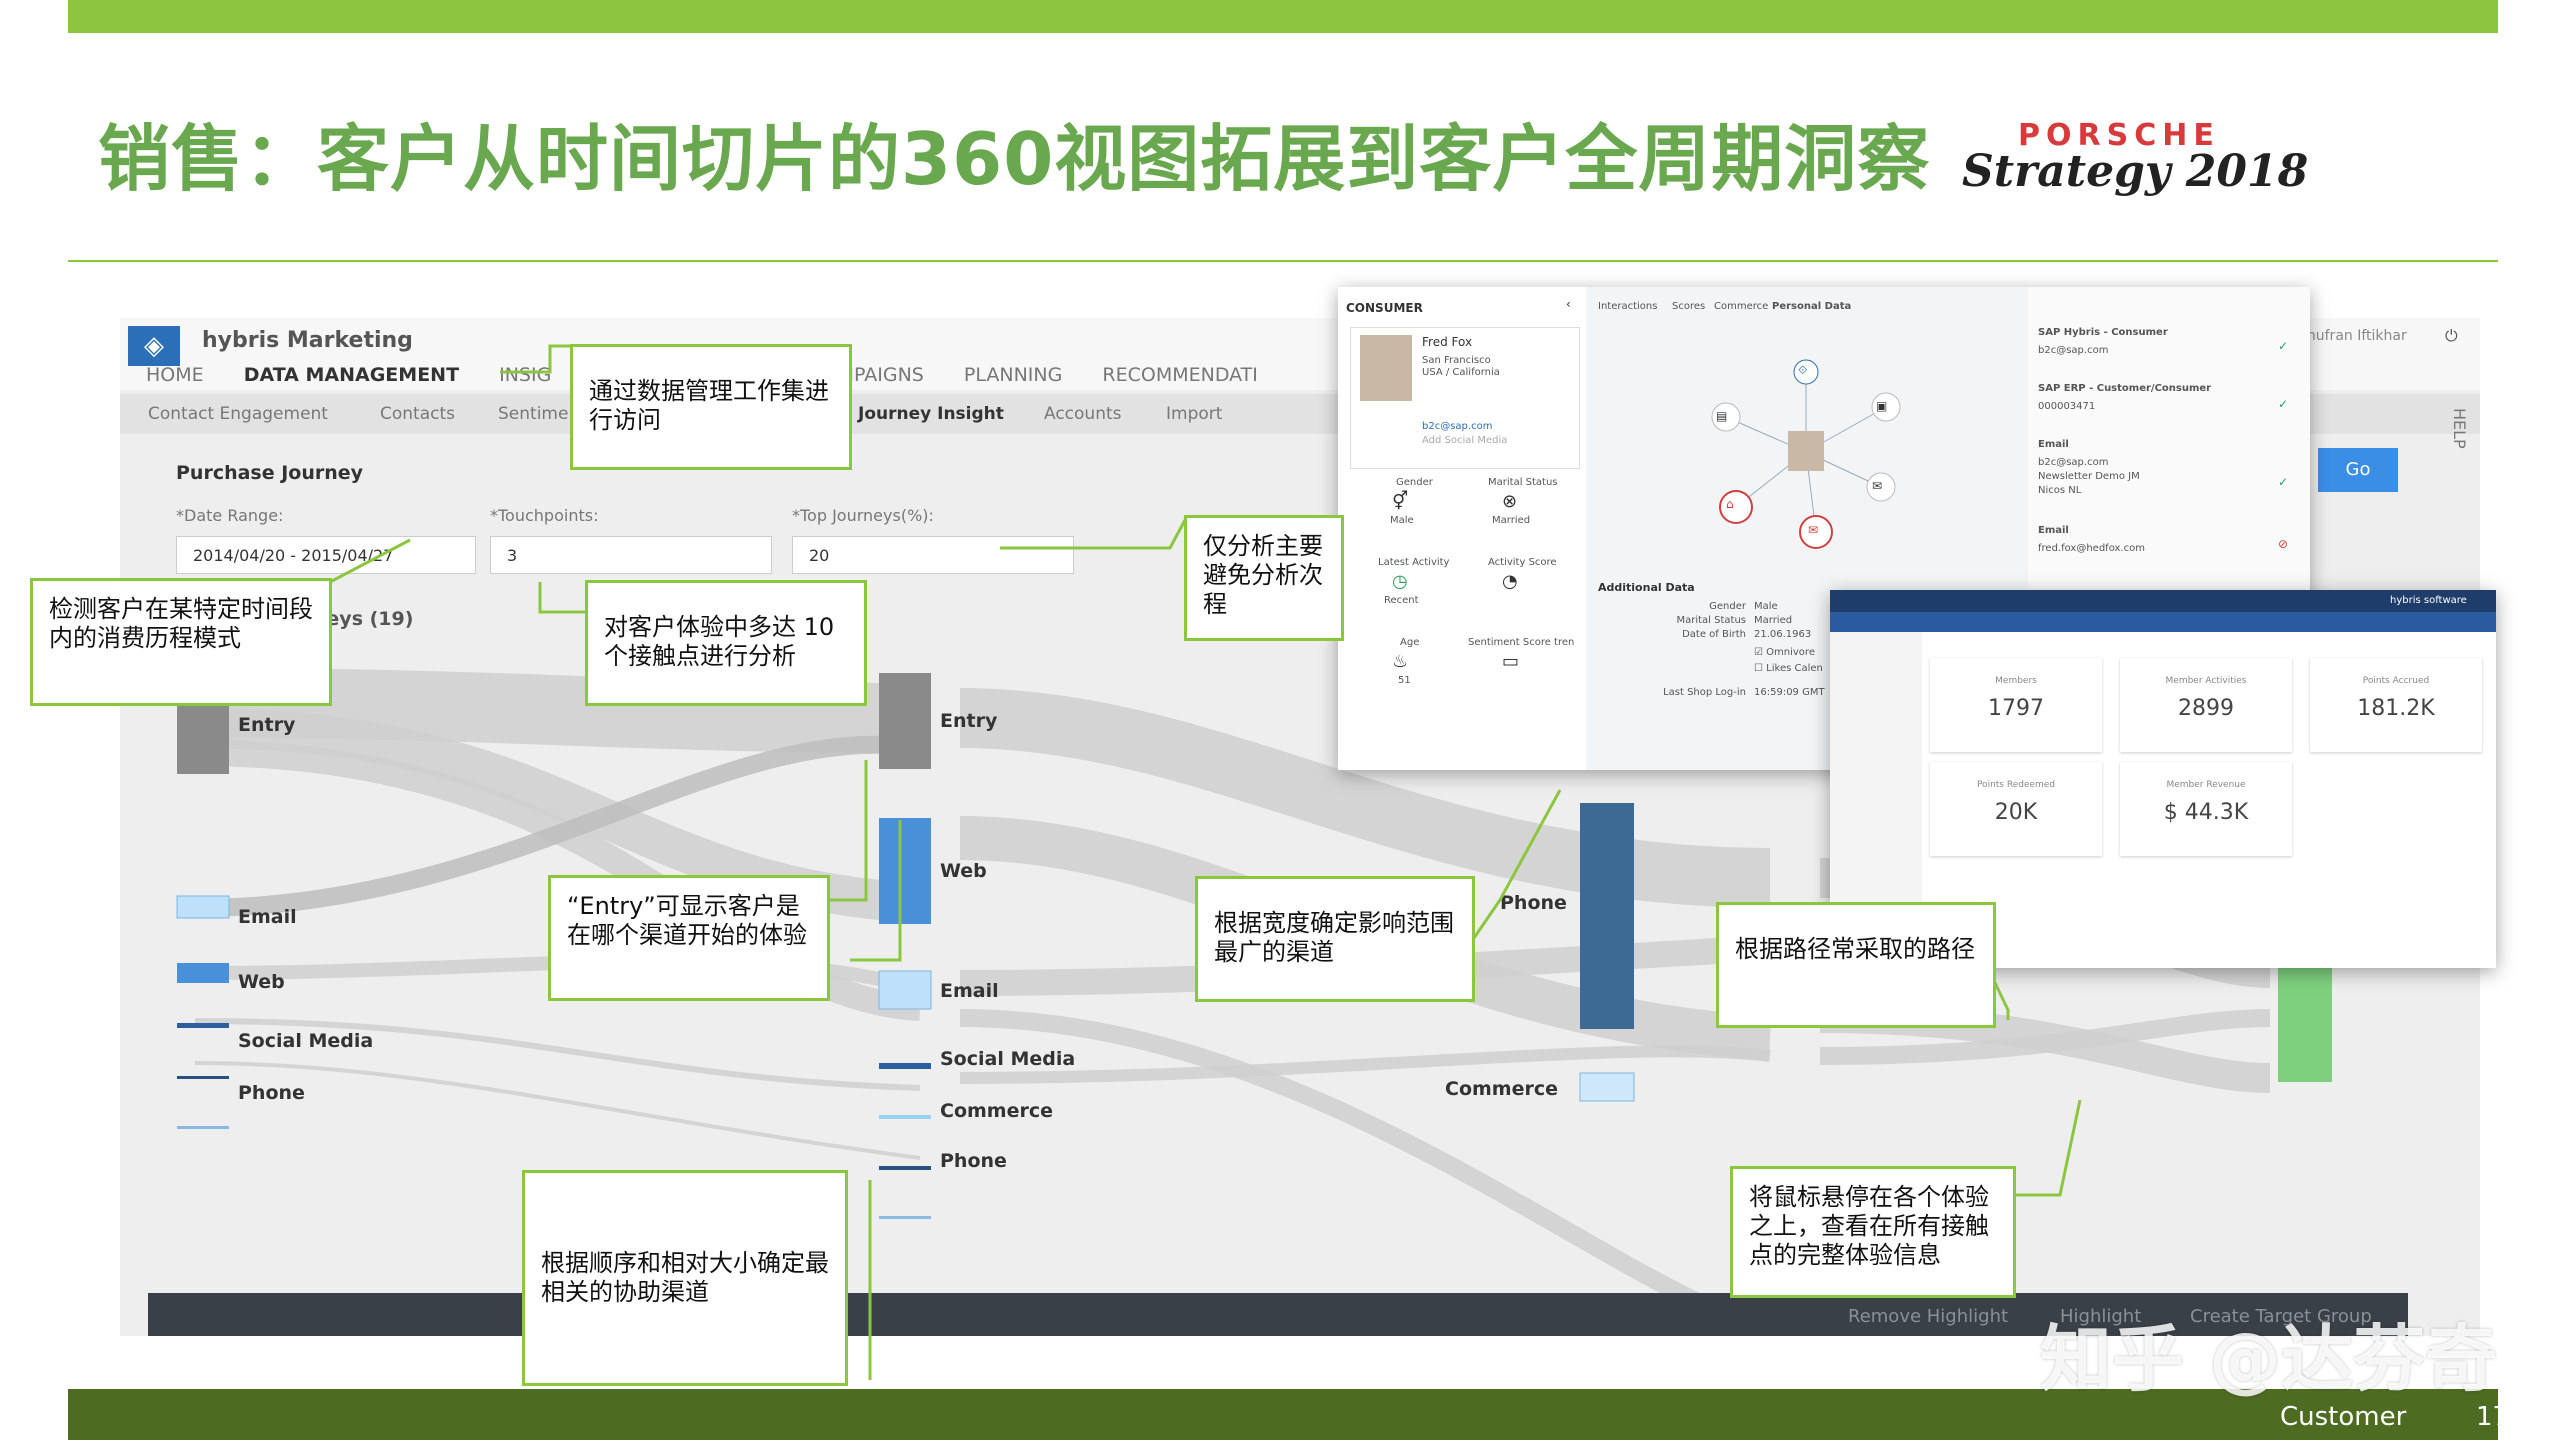  What do you see at coordinates (1873, 1232) in the screenshot?
I see `callout-hover: 将鼠标悬停在各个体验之上，查看在所有接触点的完整体验信息` at bounding box center [1873, 1232].